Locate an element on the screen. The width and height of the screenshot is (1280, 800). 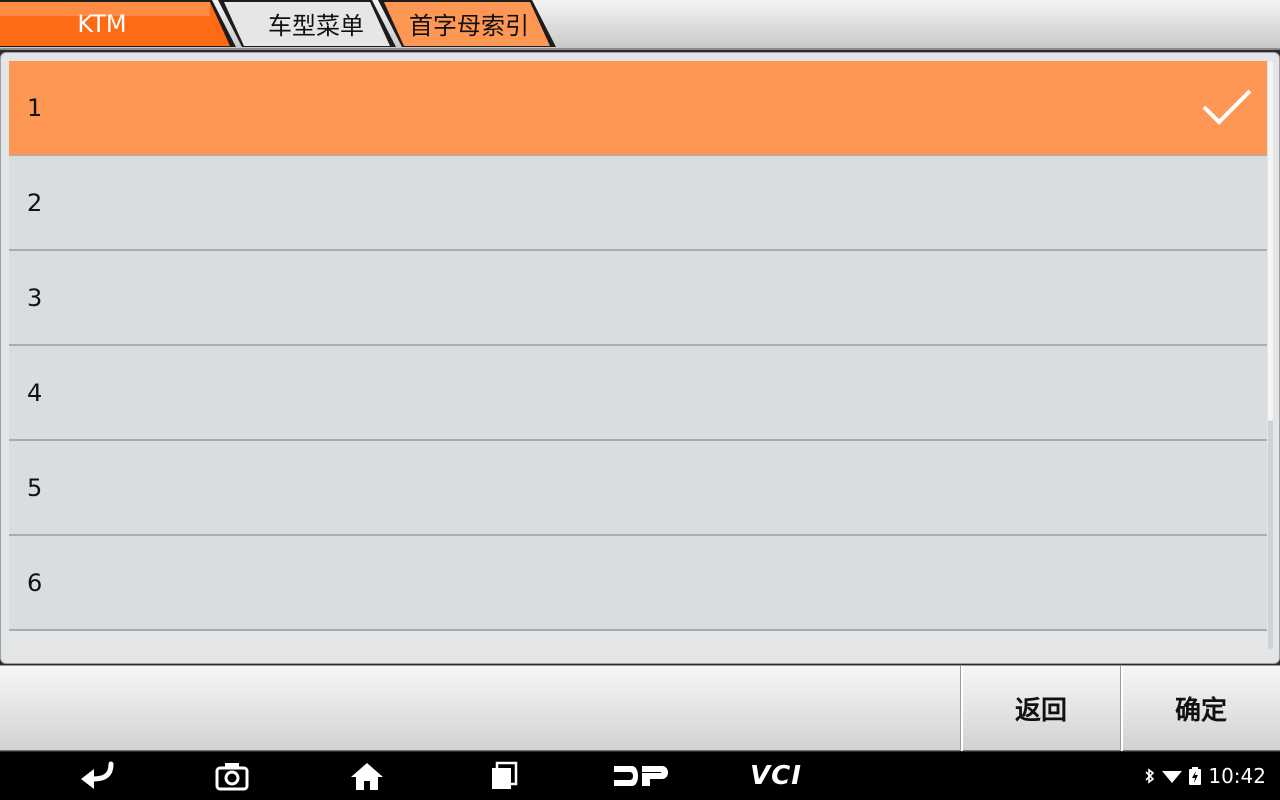
confirm-button: 确定 is located at coordinates (1200, 708).